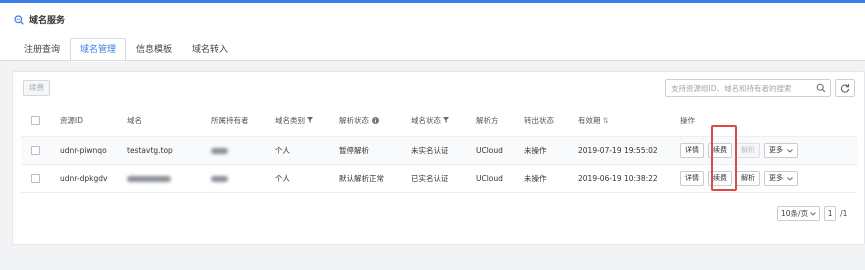 This screenshot has height=270, width=865. Describe the element at coordinates (844, 213) in the screenshot. I see `page-total: /1` at that location.